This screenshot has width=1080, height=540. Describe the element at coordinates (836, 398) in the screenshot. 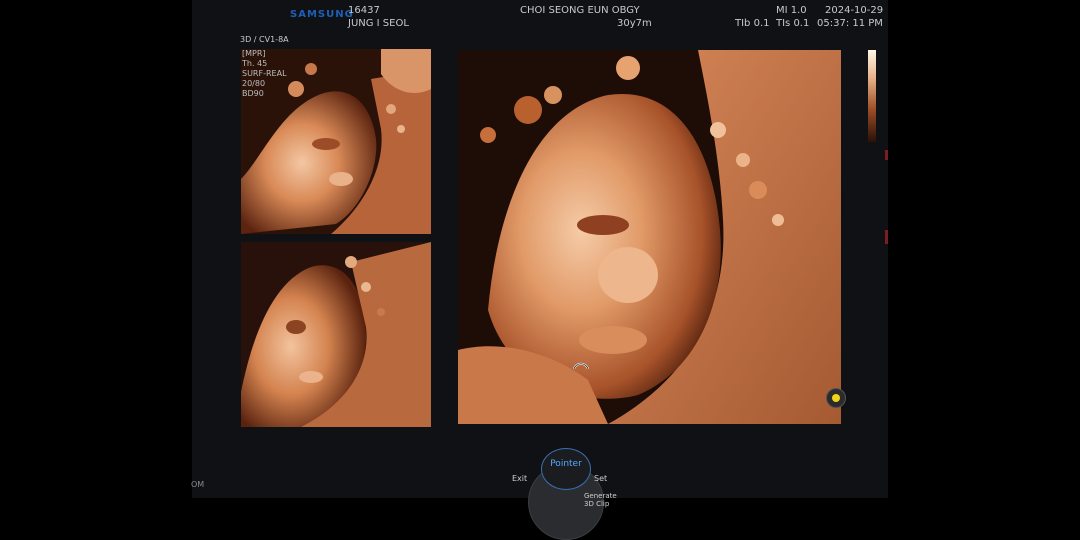

I see `light-source-indicator` at that location.